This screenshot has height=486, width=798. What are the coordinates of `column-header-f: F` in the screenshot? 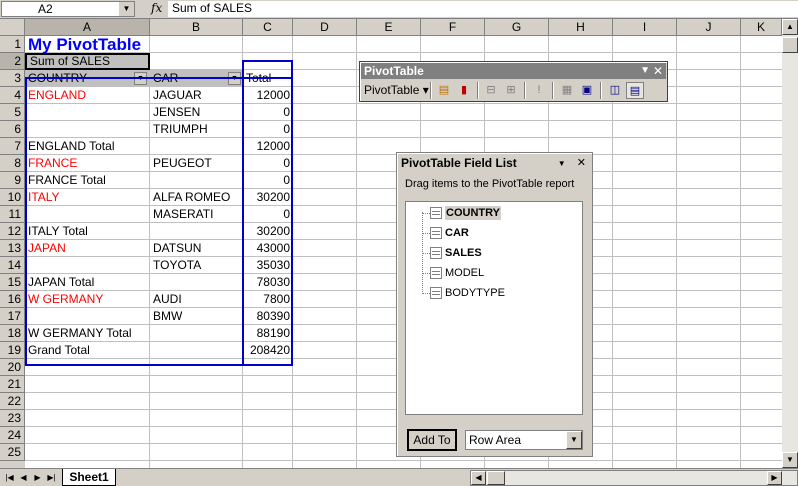 It's located at (453, 27).